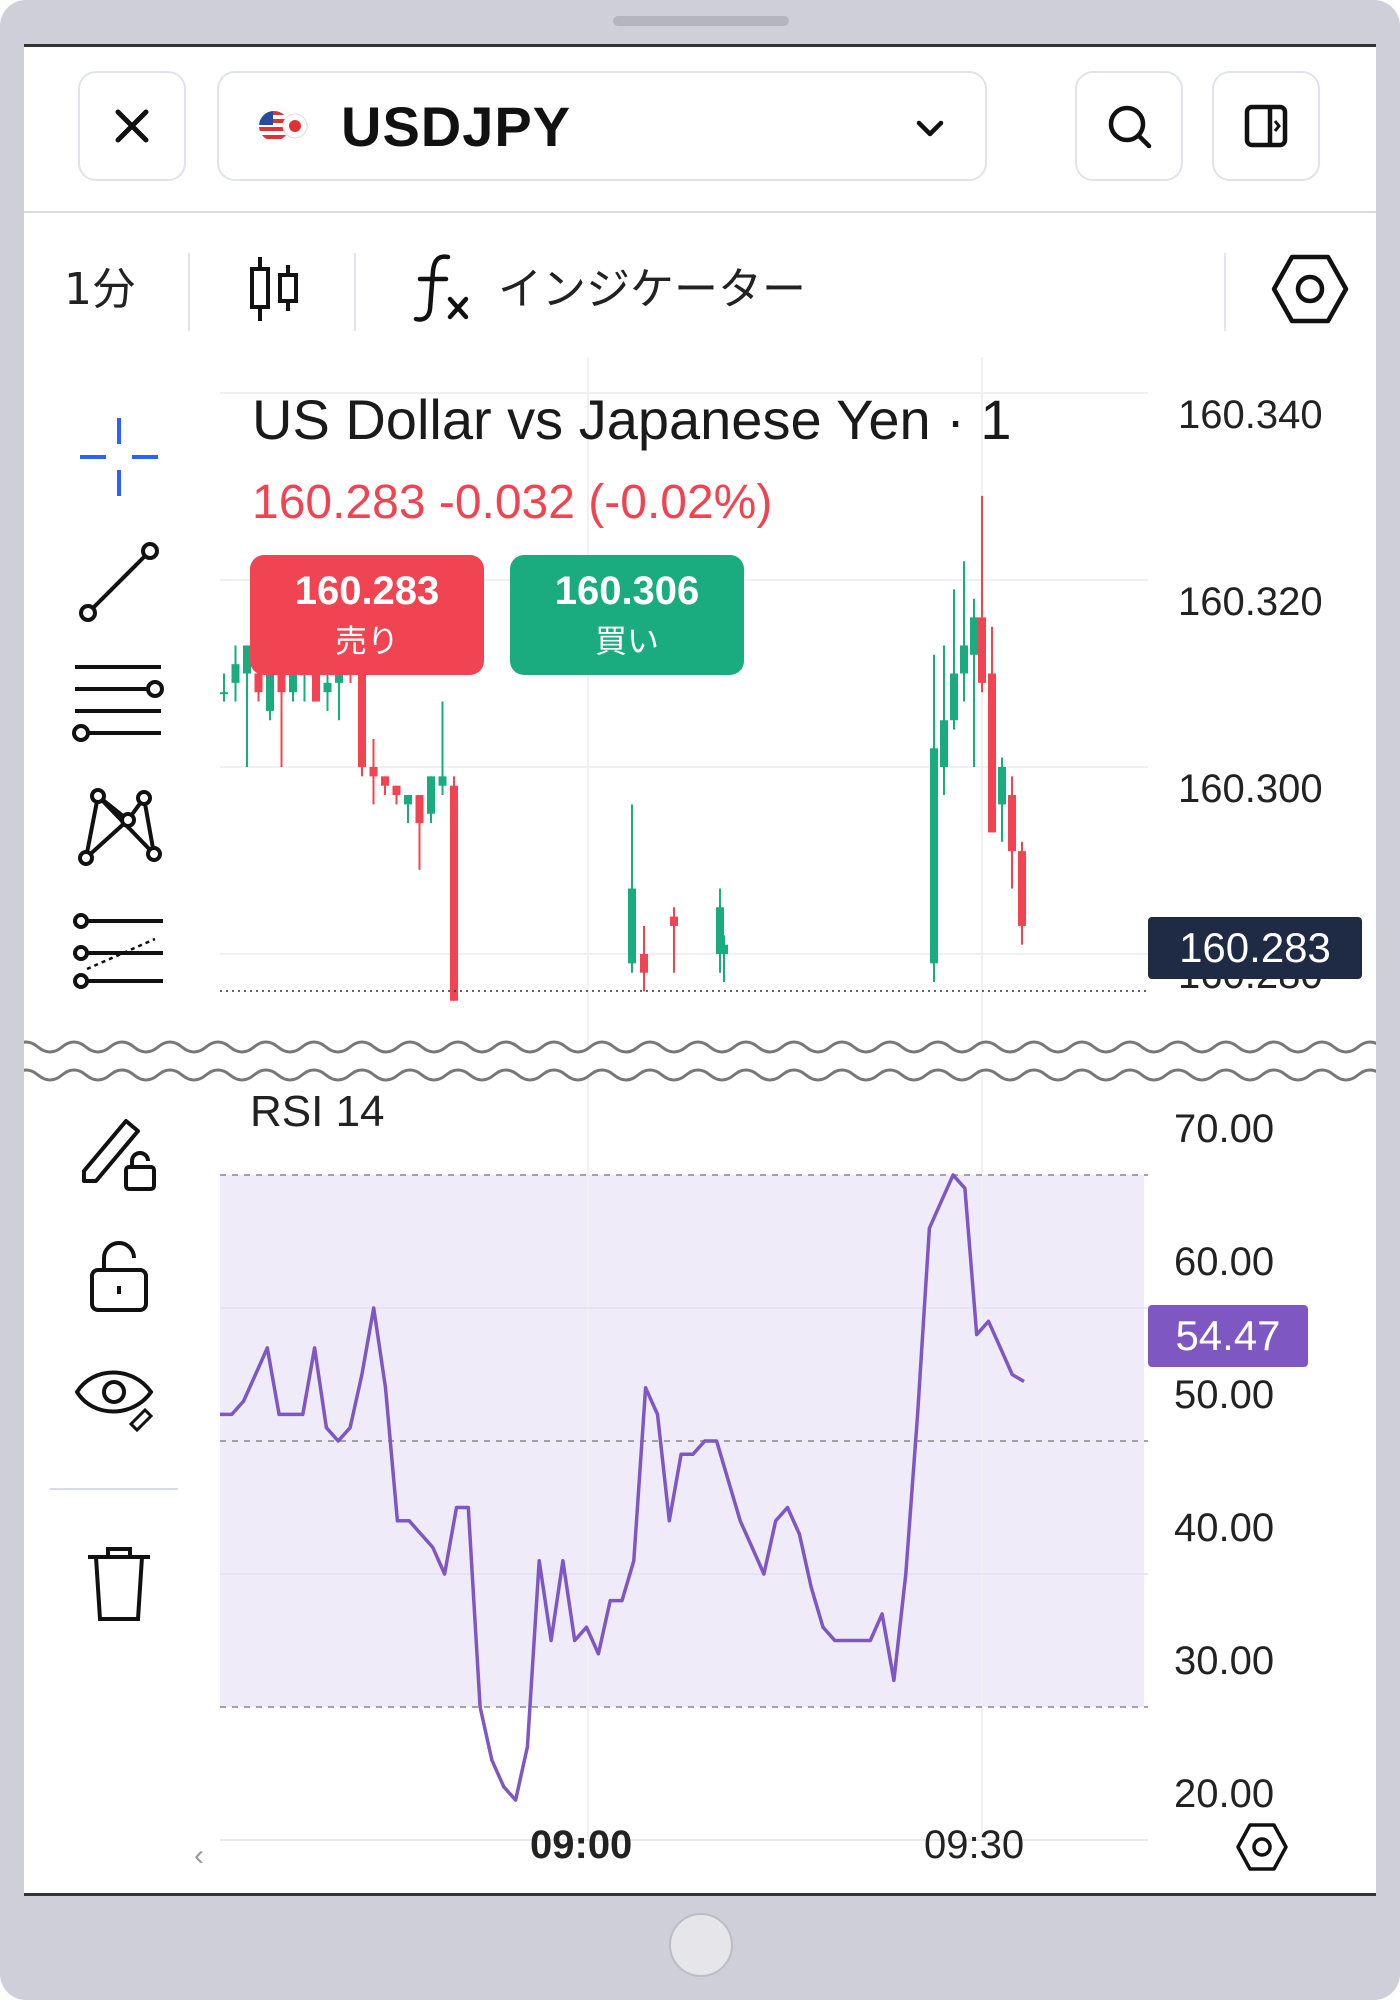 This screenshot has width=1400, height=2000. What do you see at coordinates (974, 1845) in the screenshot?
I see `time-axis-label: 09:30` at bounding box center [974, 1845].